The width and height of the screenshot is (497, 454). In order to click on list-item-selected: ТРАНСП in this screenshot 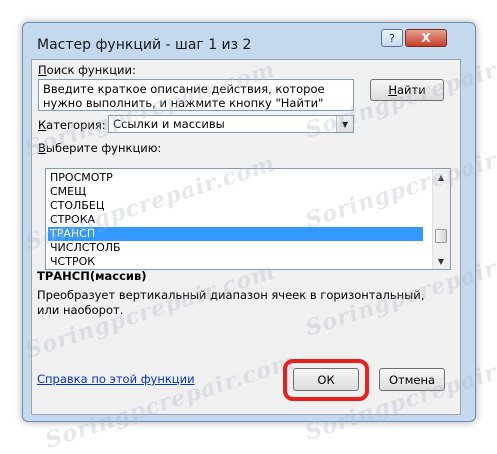, I will do `click(235, 234)`.